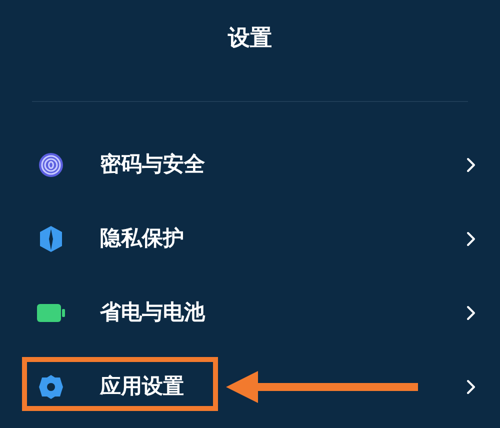 The height and width of the screenshot is (428, 500). What do you see at coordinates (51, 313) in the screenshot?
I see `battery-icon` at bounding box center [51, 313].